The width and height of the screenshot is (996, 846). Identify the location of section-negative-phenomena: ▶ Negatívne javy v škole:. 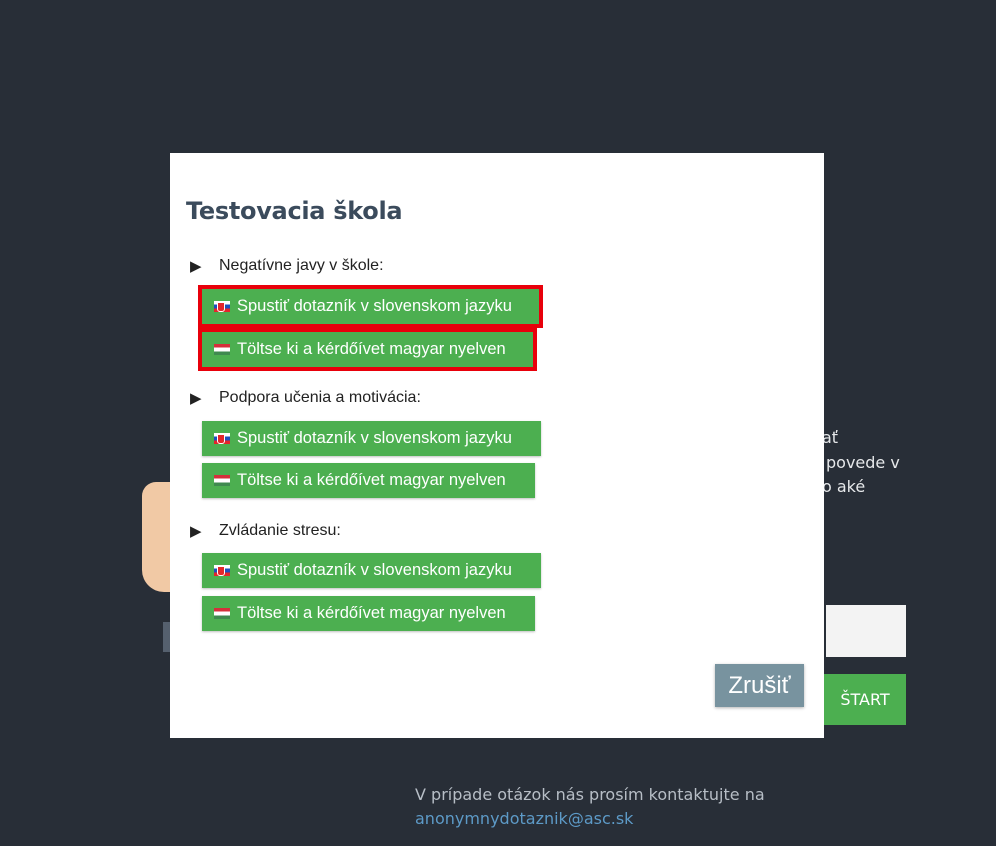
(287, 266).